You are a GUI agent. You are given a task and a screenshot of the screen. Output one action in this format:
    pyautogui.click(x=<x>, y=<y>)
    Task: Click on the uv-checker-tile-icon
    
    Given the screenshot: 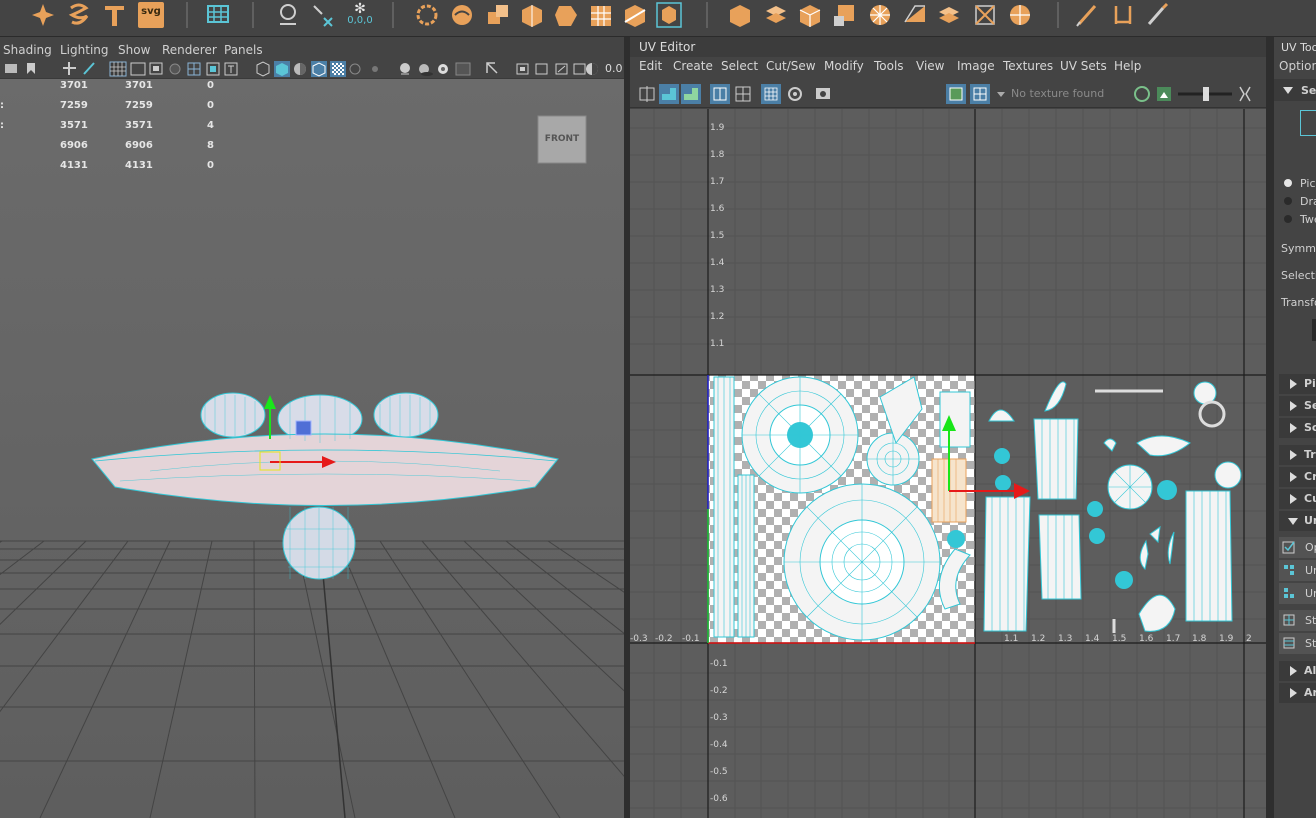 What is the action you would take?
    pyautogui.click(x=980, y=94)
    